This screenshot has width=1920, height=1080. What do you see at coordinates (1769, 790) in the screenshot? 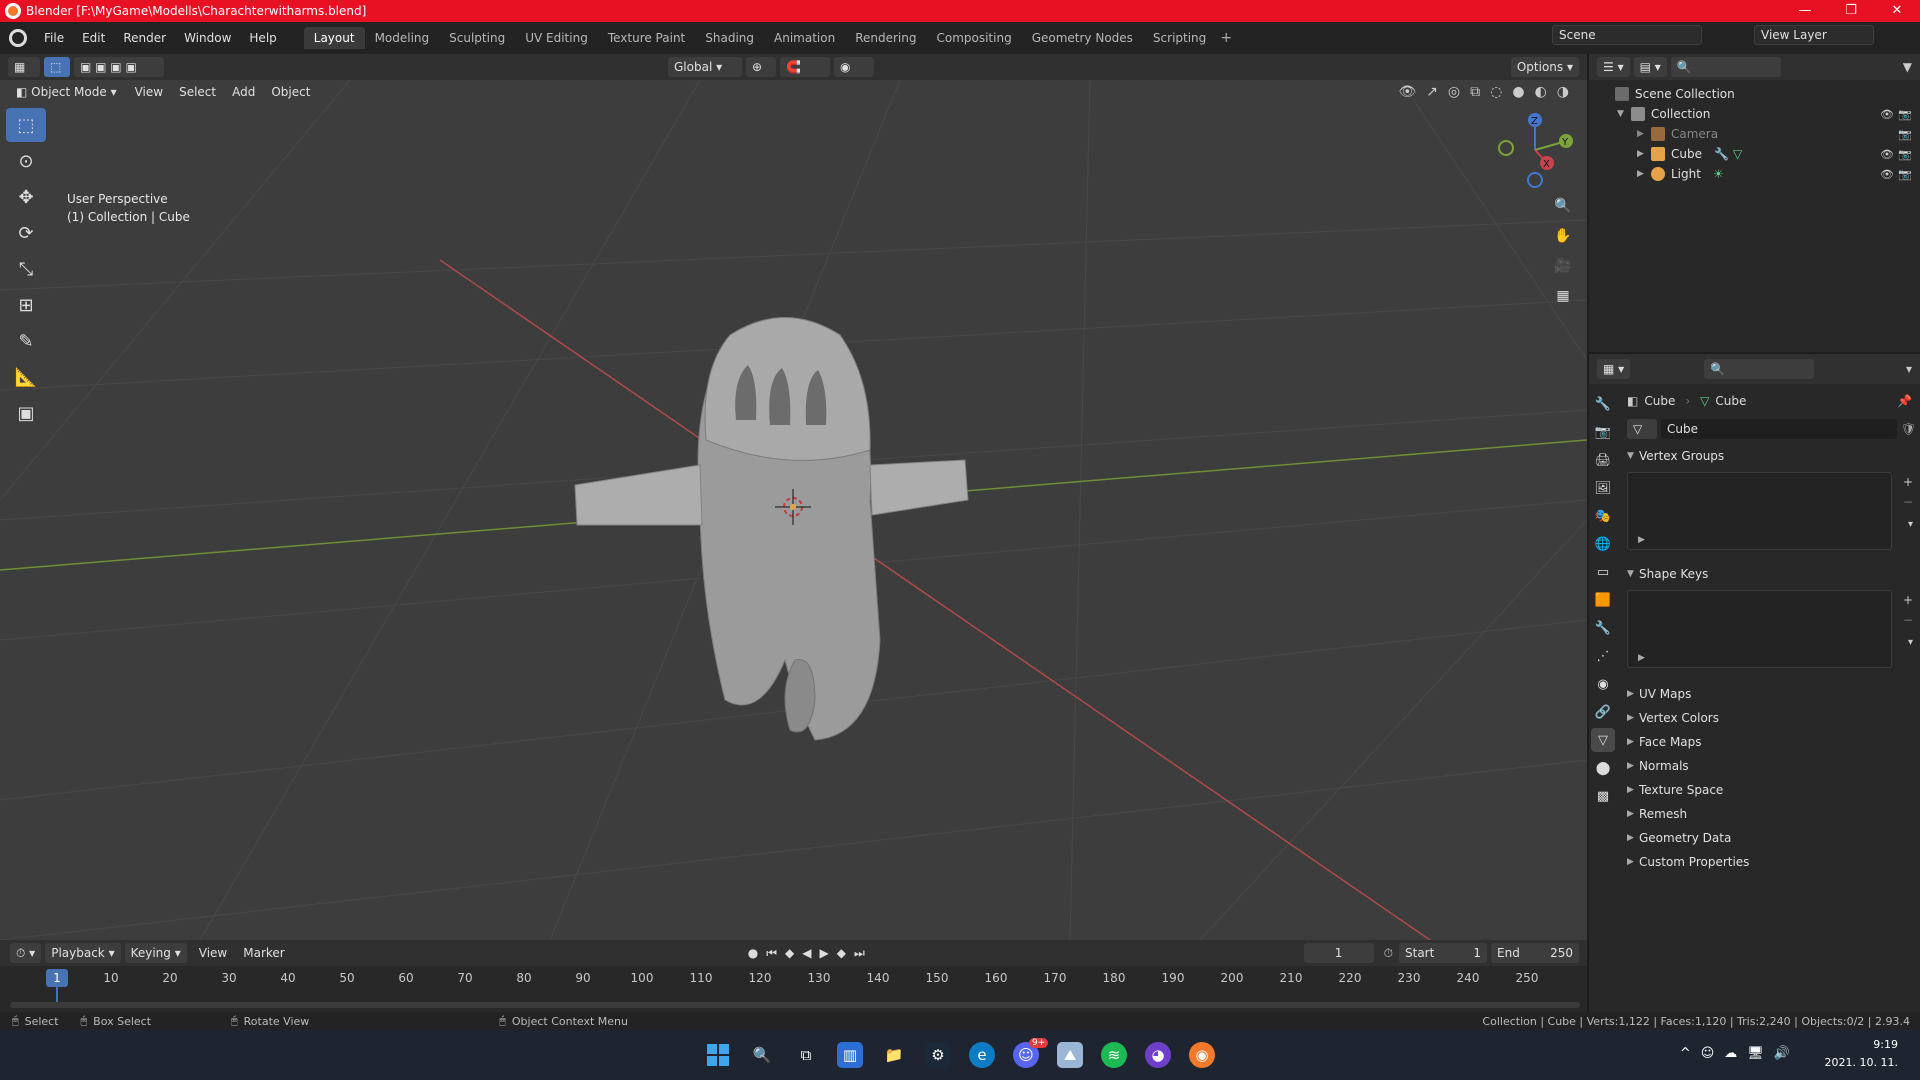
I see `section-texture-space: ▶ Texture Space` at bounding box center [1769, 790].